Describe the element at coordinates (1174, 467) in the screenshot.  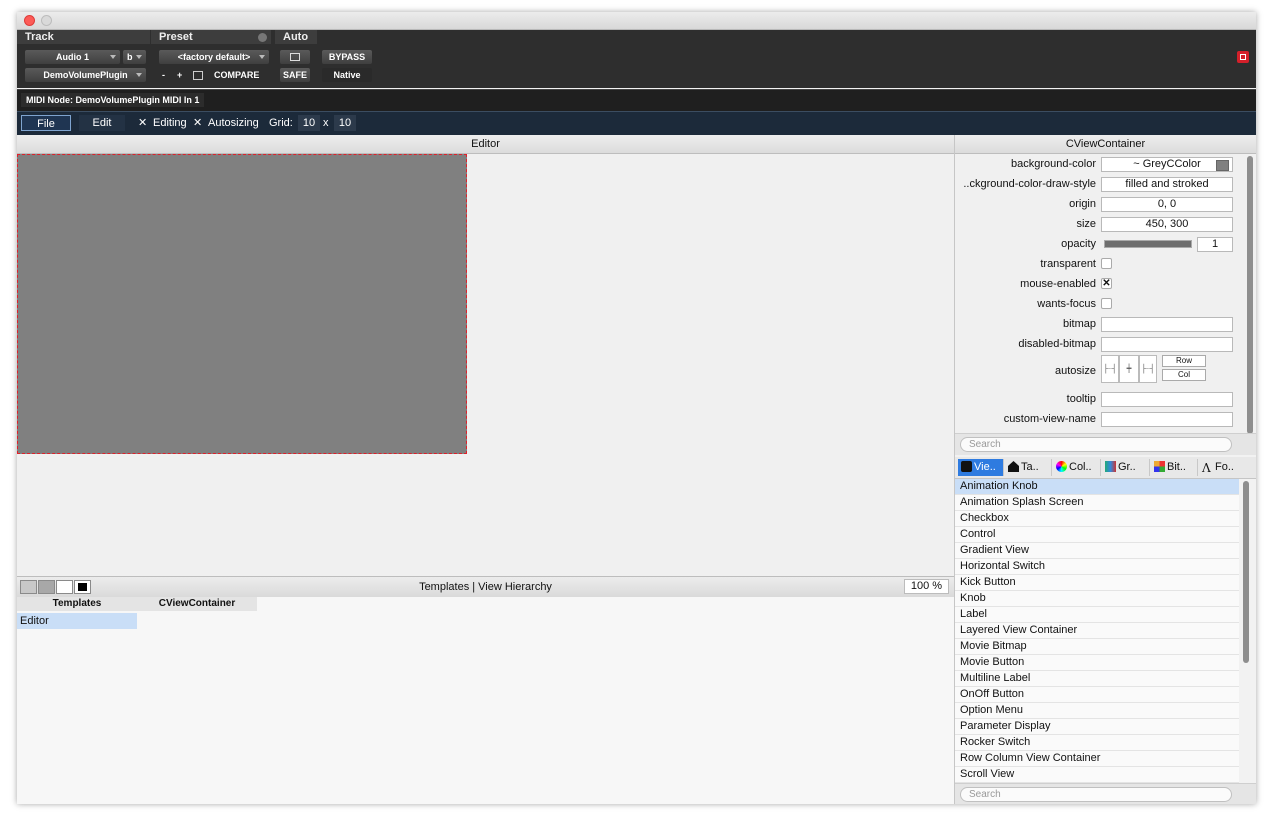
I see `tab-bitmaps: Bit..` at that location.